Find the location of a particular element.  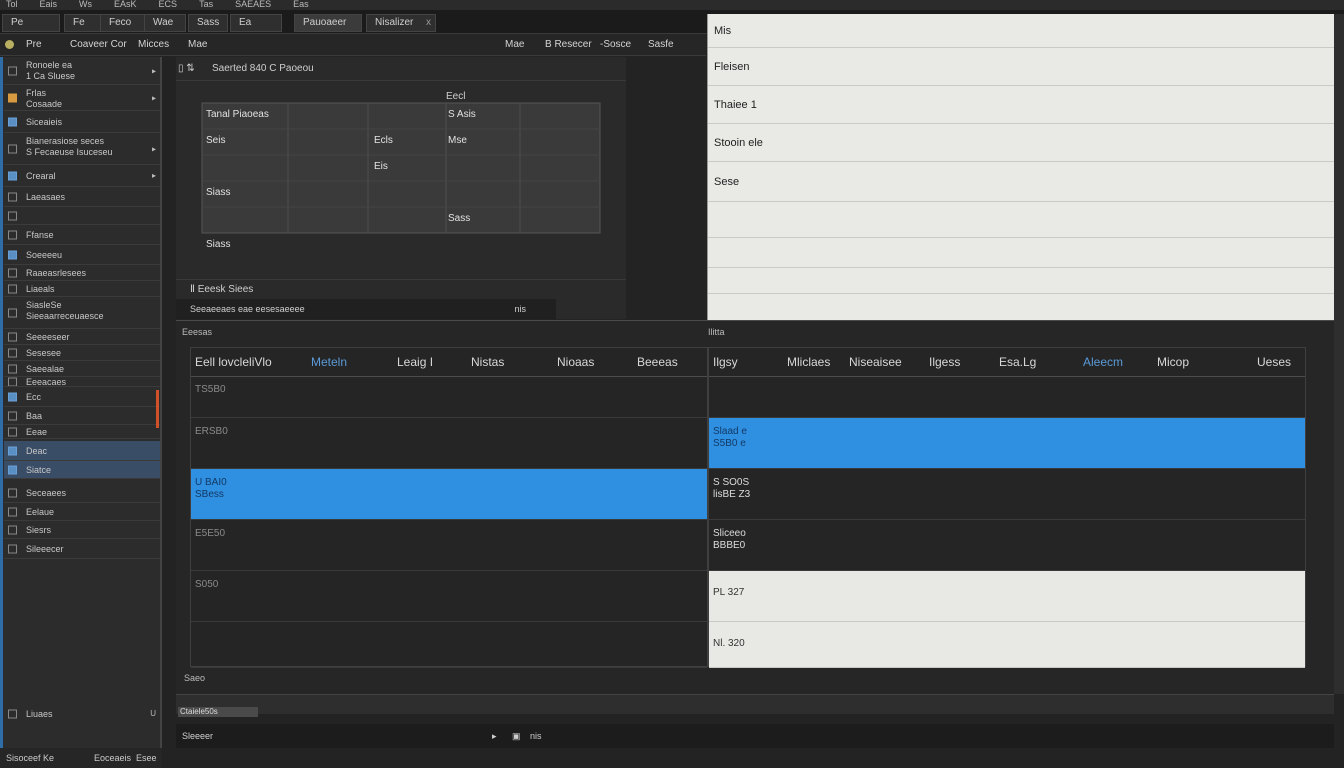

sidebar-item-10: Liaeals is located at coordinates (82, 289).